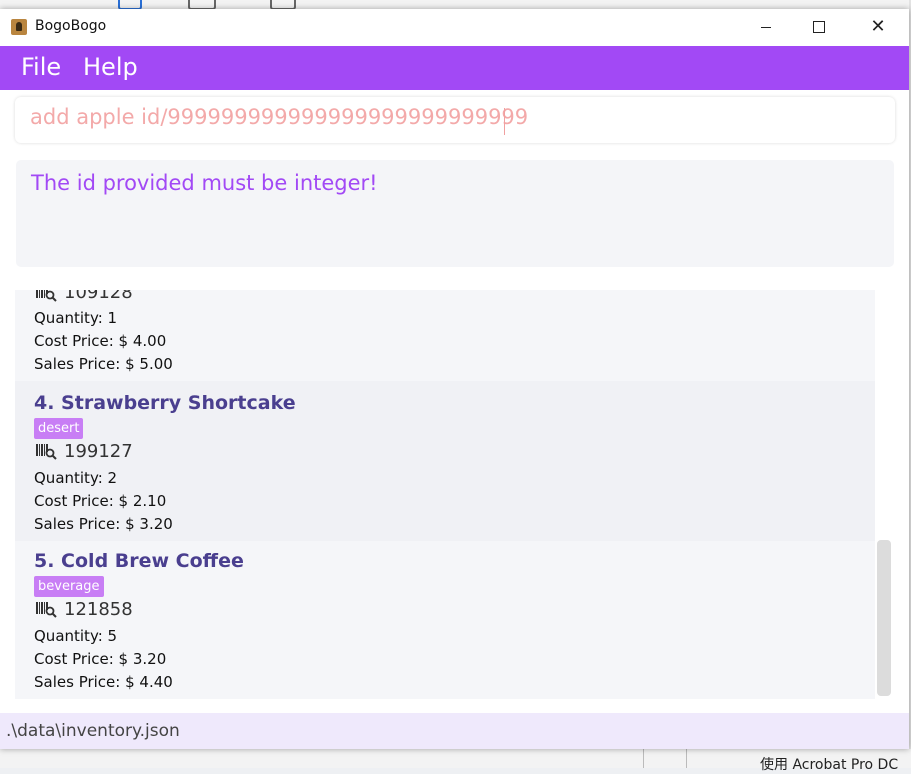  What do you see at coordinates (59, 428) in the screenshot?
I see `item-tag: desert` at bounding box center [59, 428].